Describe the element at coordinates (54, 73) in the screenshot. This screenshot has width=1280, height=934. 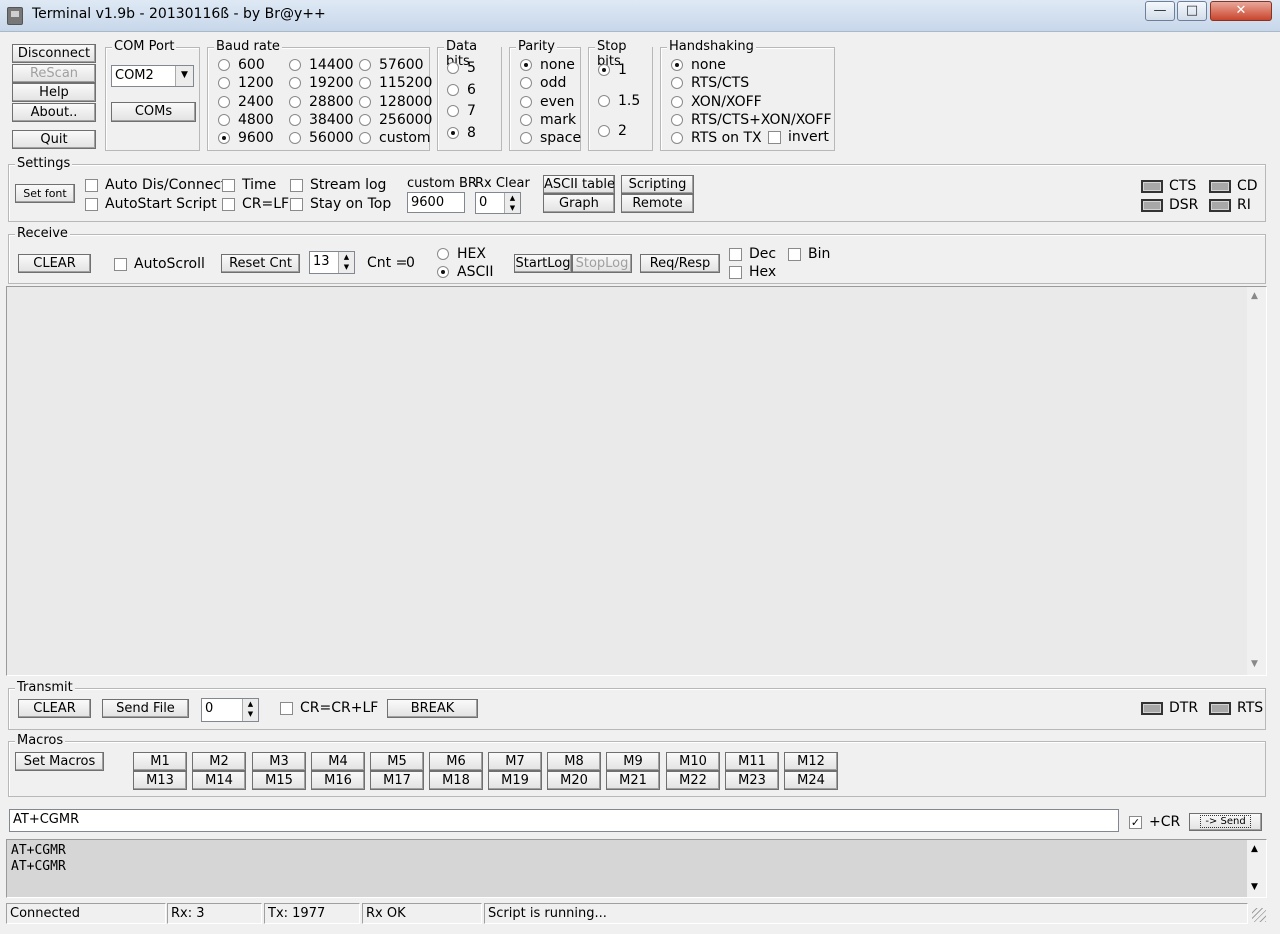
I see `rescan-button: ReScan` at that location.